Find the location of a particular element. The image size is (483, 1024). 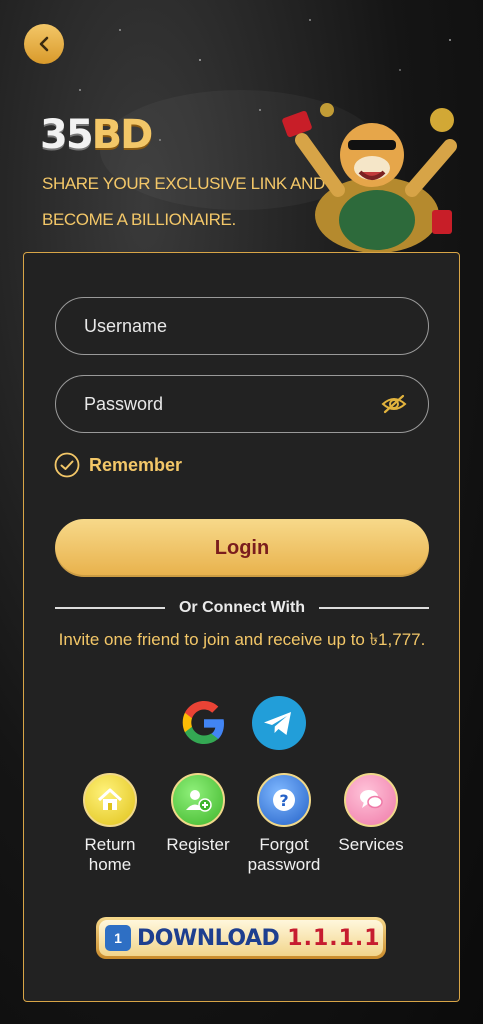

download-version: 1.1.1.1 is located at coordinates (334, 938).